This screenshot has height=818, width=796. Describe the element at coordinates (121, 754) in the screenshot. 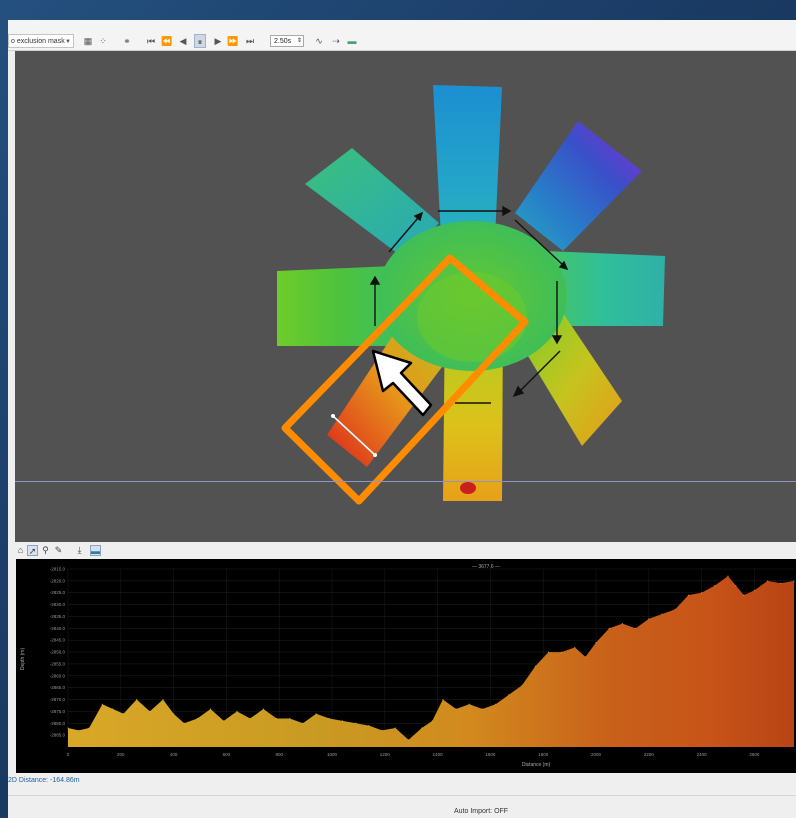

I see `x-tick-label: 200` at that location.